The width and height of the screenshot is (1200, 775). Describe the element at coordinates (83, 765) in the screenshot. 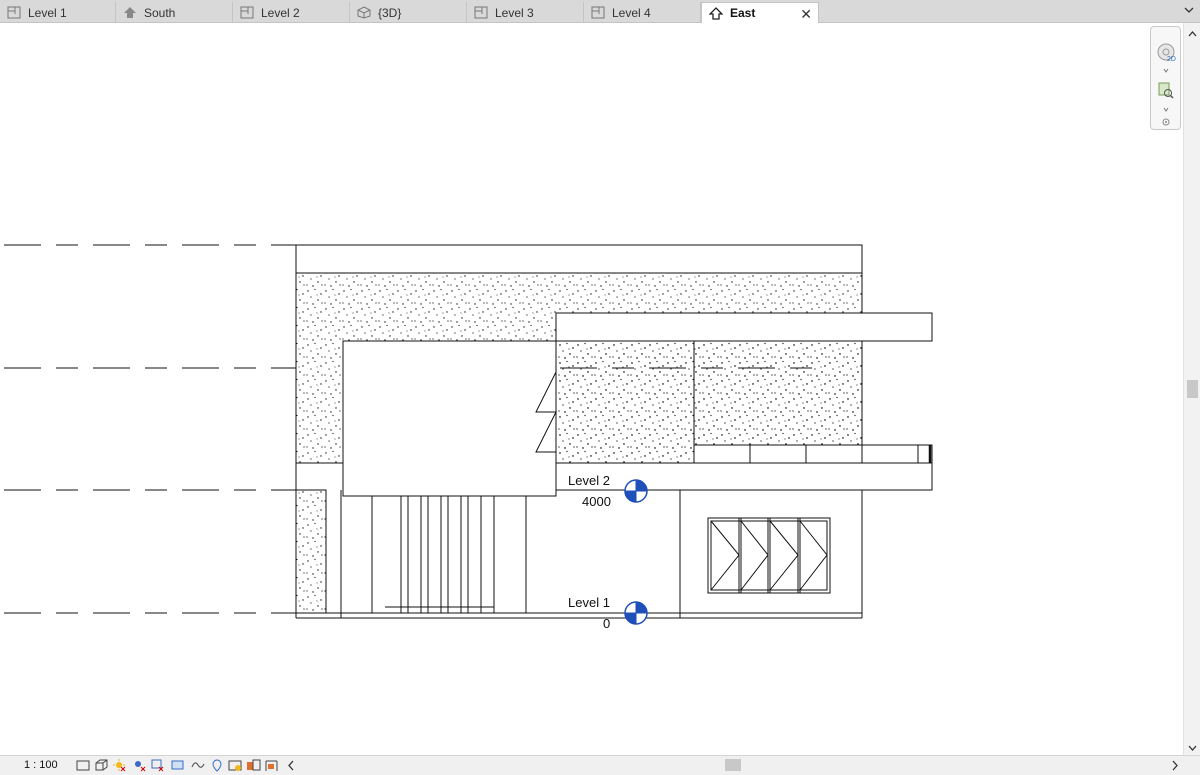

I see `detail-level-icon` at that location.